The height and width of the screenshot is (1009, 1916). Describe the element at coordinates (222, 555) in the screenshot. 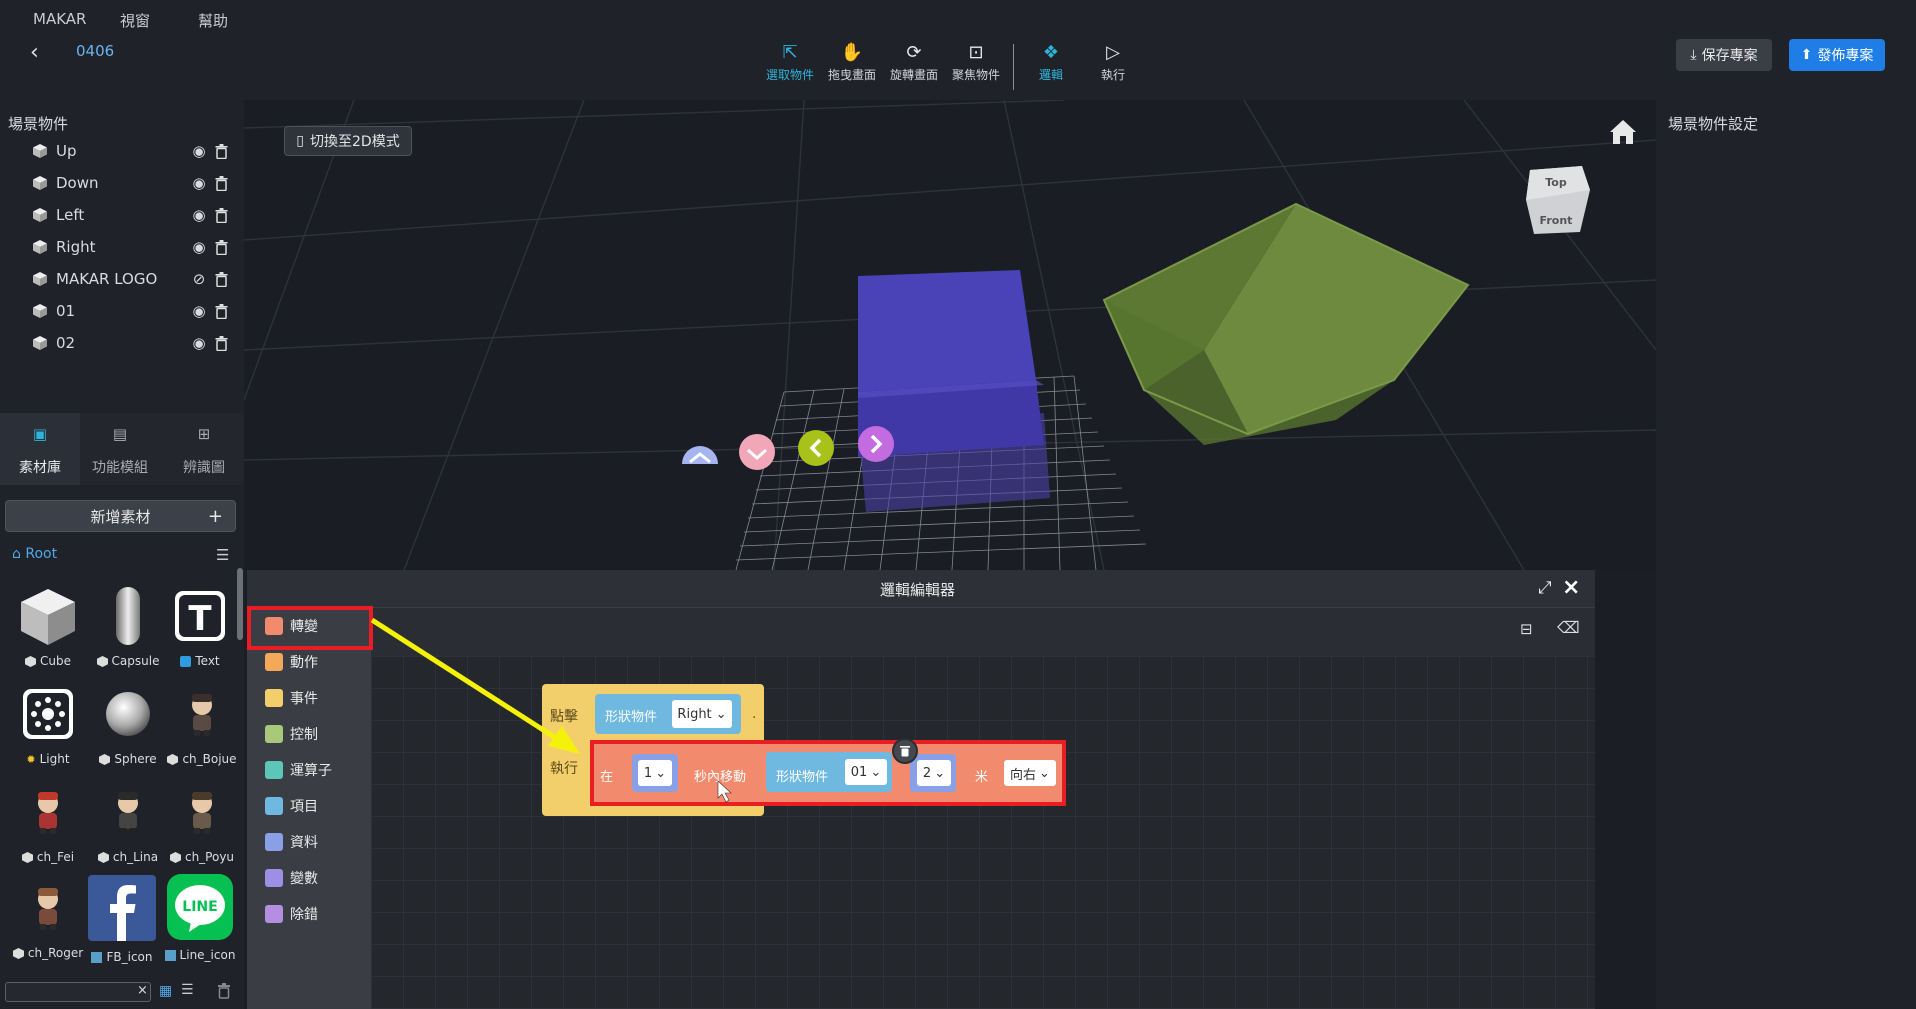

I see `sort-icon: ☰` at that location.